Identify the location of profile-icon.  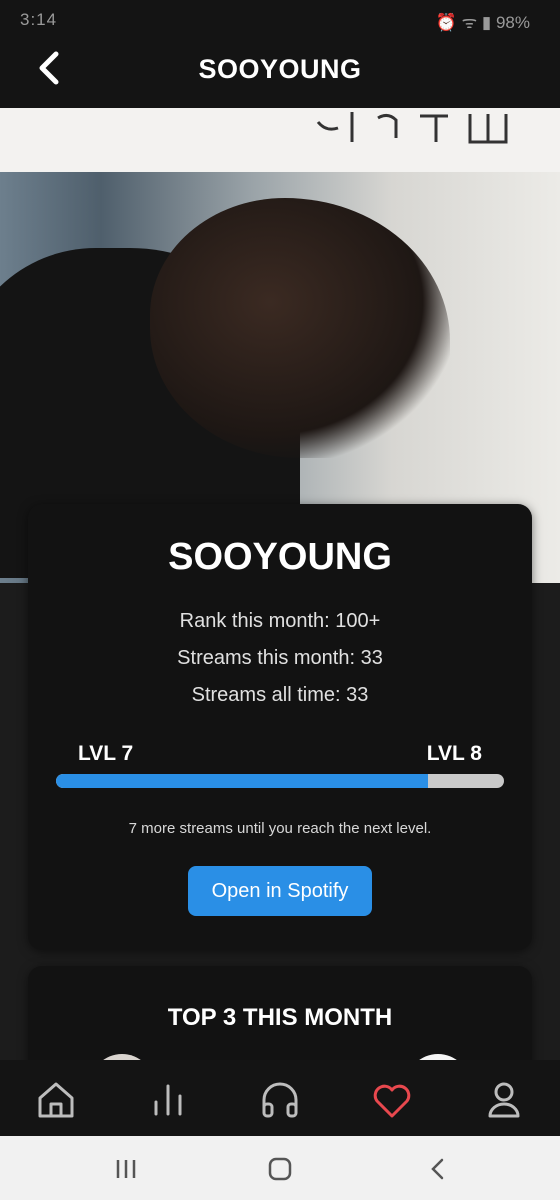
(504, 1100).